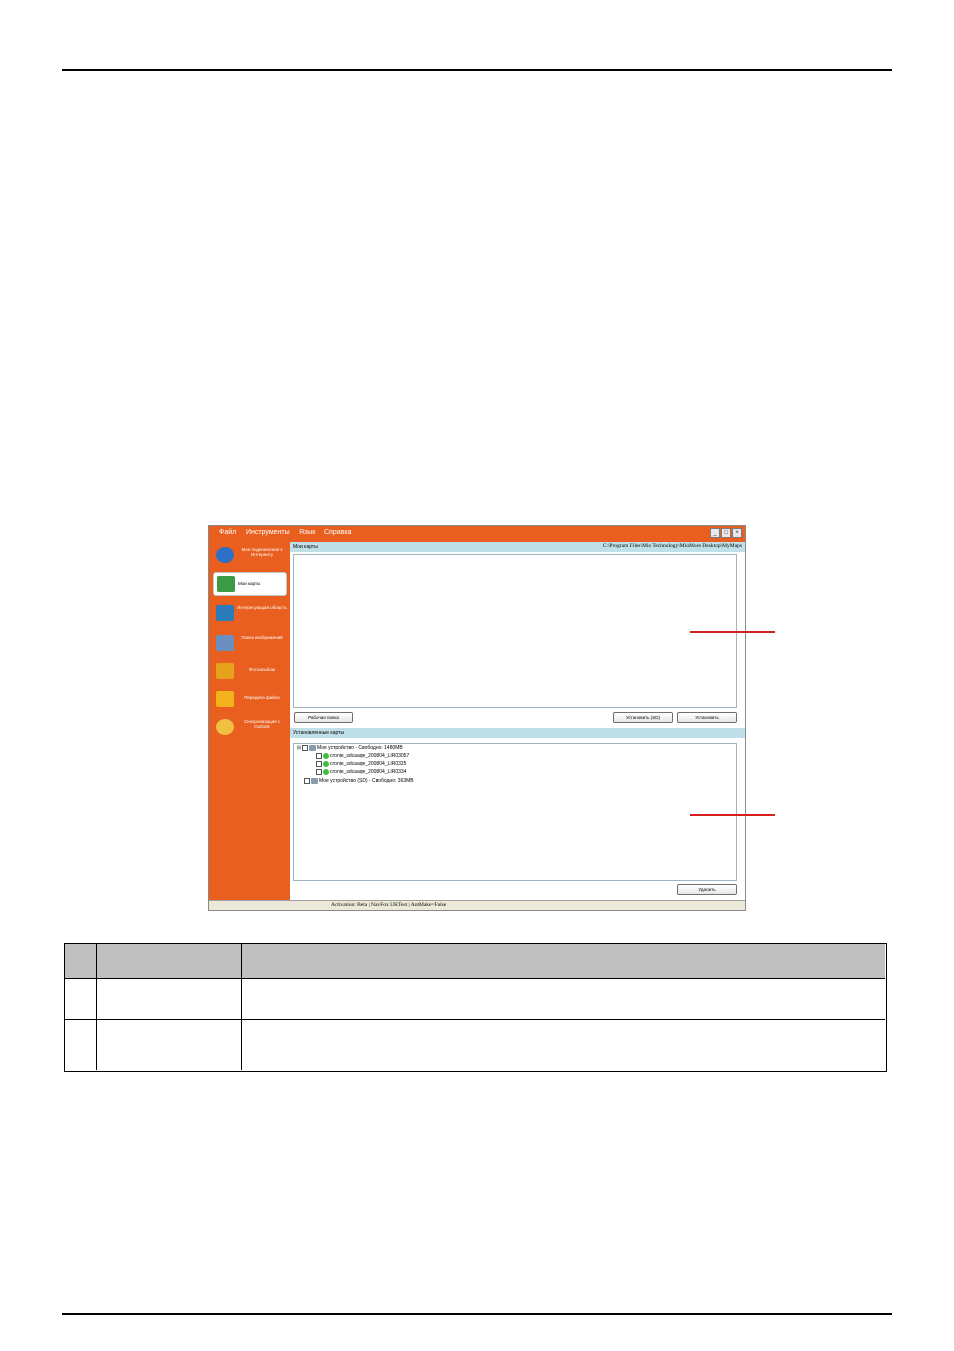  Describe the element at coordinates (707, 889) in the screenshot. I see `delete-button: Удалить` at that location.